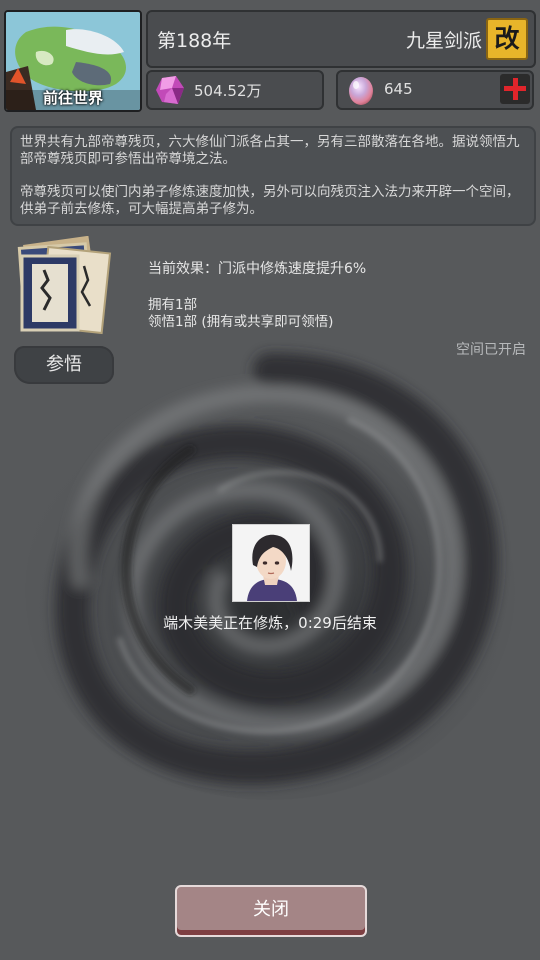  What do you see at coordinates (72, 98) in the screenshot?
I see `go-to-world-label: 前往世界` at bounding box center [72, 98].